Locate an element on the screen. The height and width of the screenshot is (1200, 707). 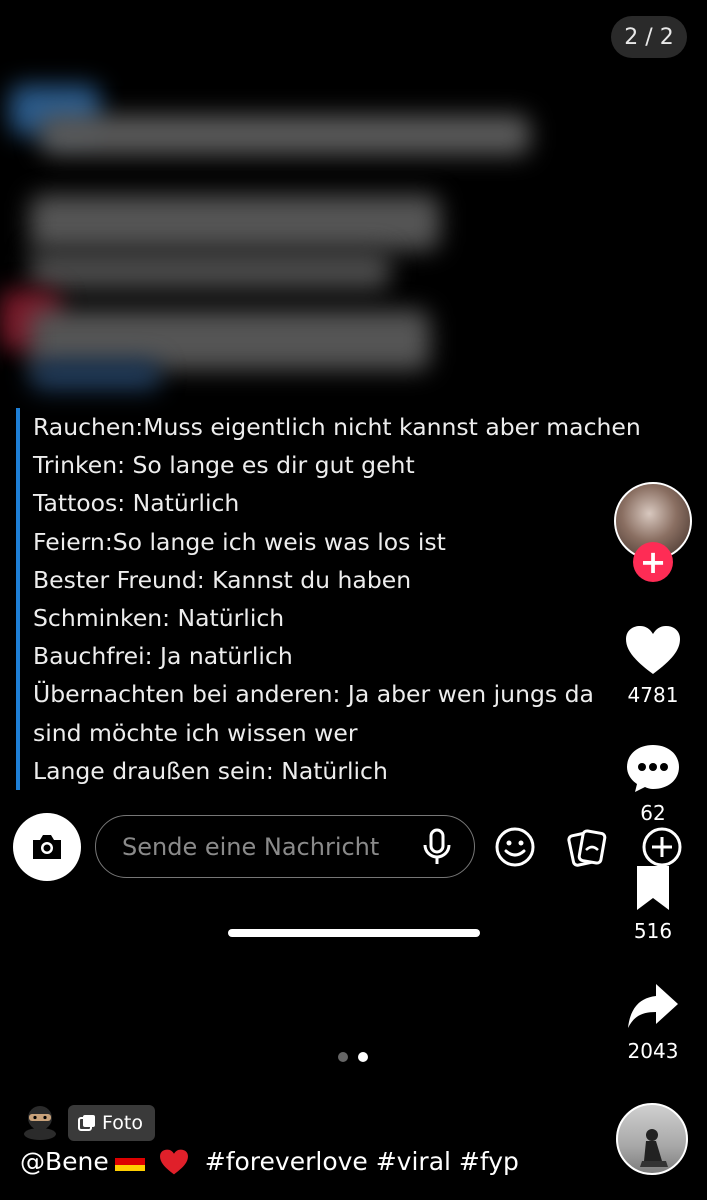
photo-stack-icon is located at coordinates (86, 1123).